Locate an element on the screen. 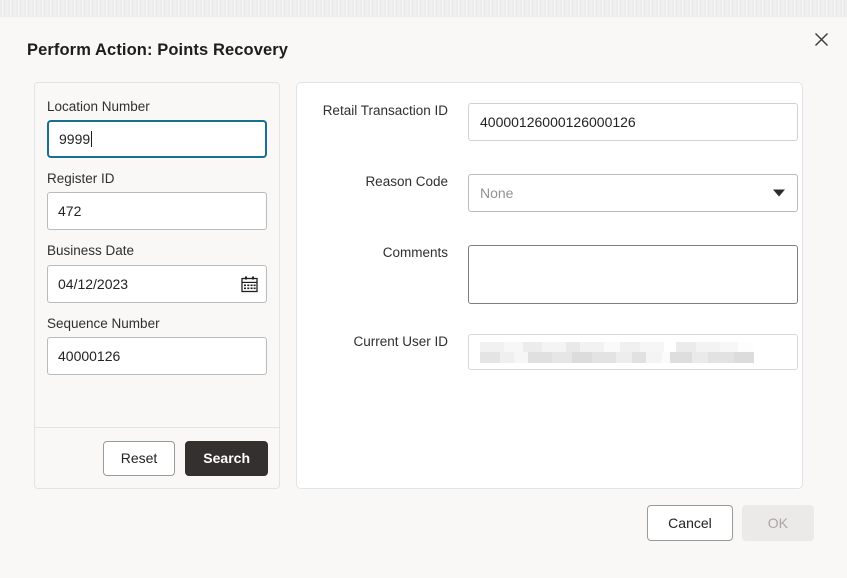 The width and height of the screenshot is (847, 578). page-title: Perform Action: Points Recovery is located at coordinates (158, 50).